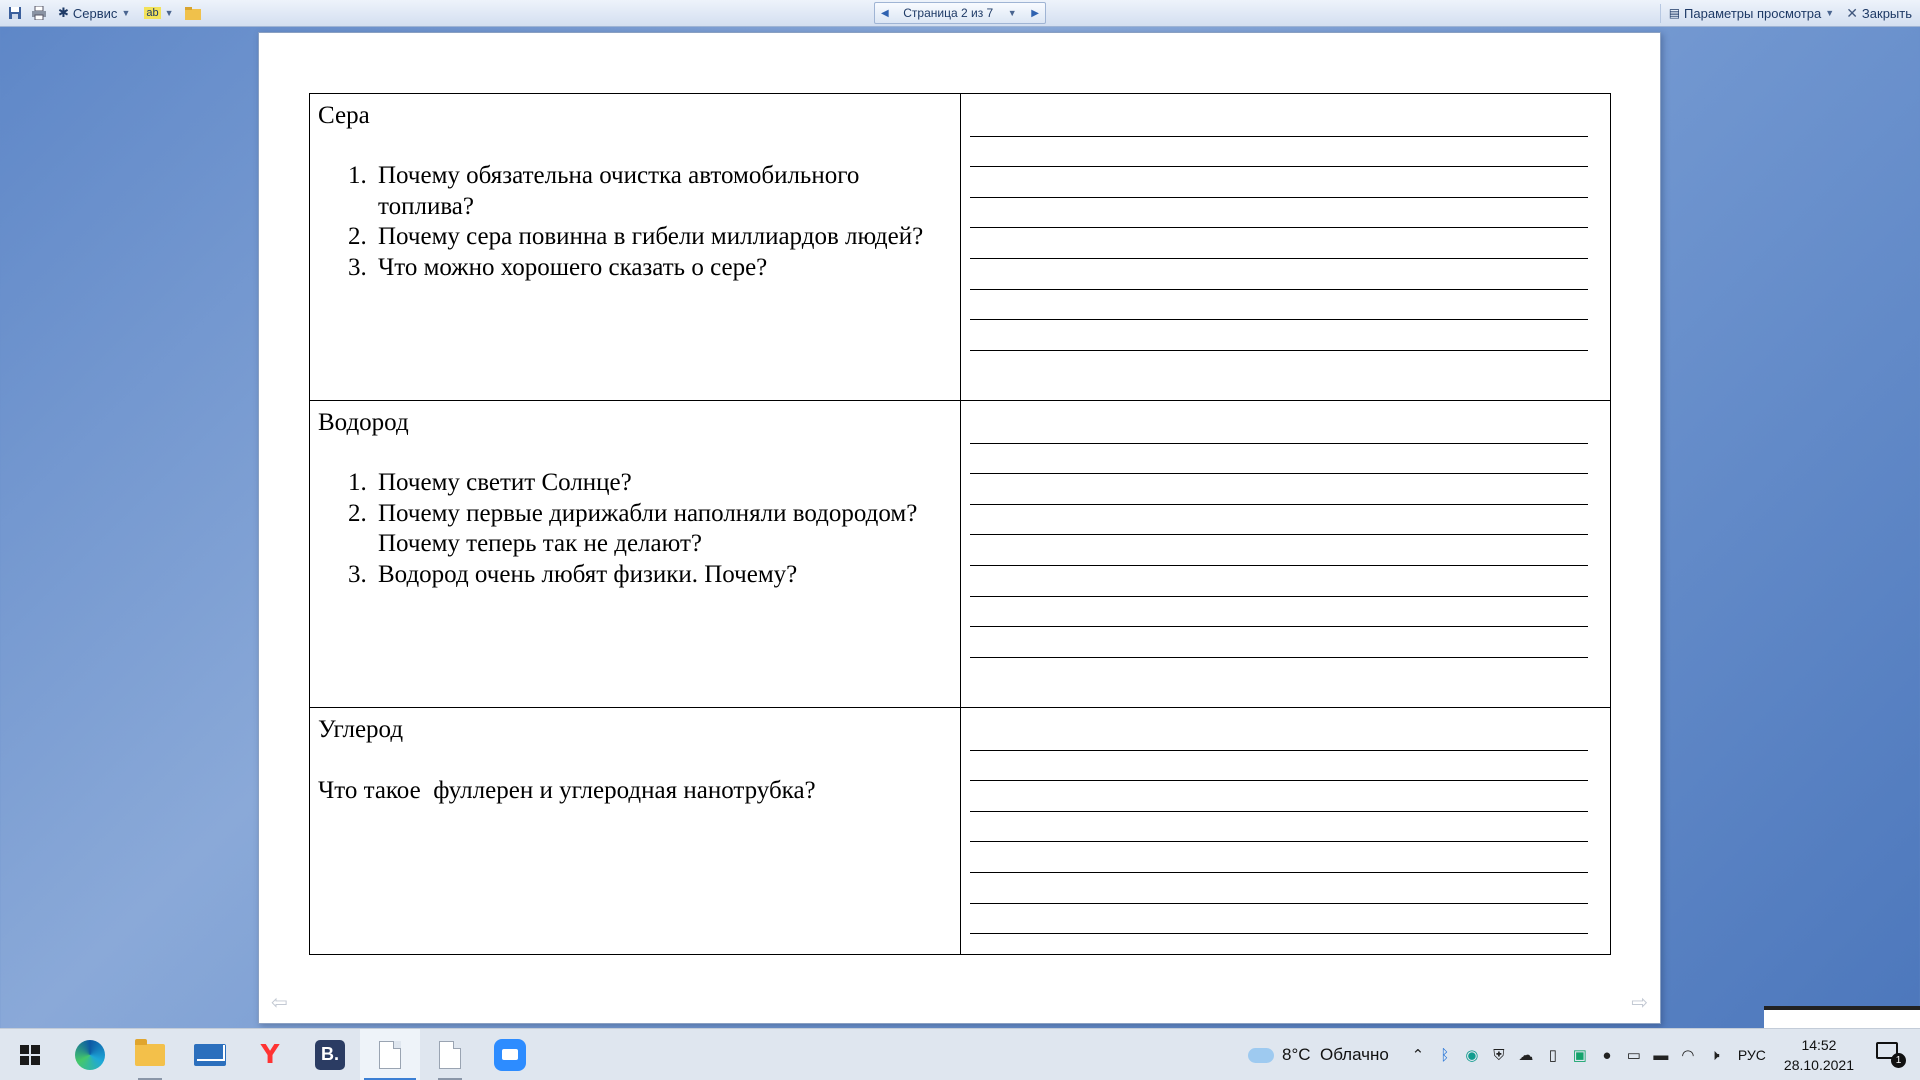 This screenshot has width=1920, height=1080. I want to click on close-icon: ✕, so click(1852, 12).